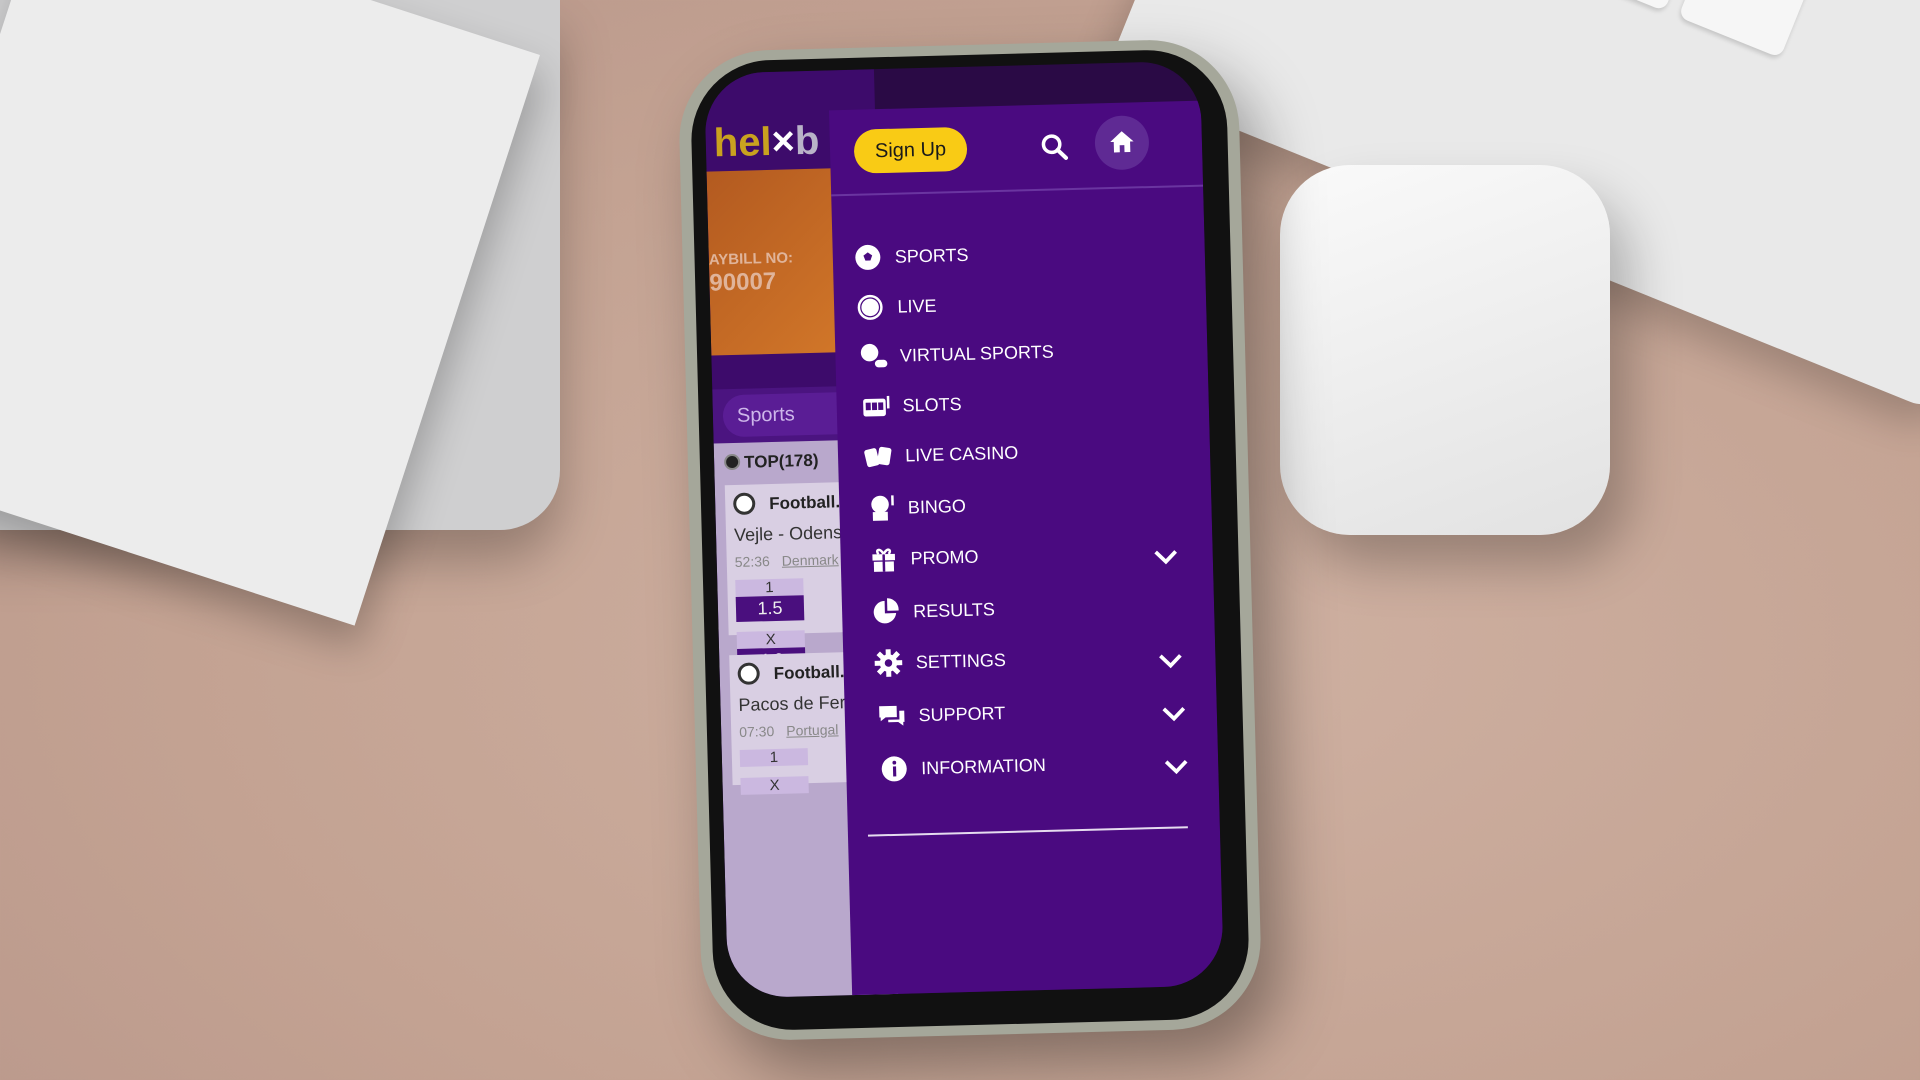 This screenshot has width=1920, height=1080. I want to click on menu-item-label: SUPPORT, so click(962, 713).